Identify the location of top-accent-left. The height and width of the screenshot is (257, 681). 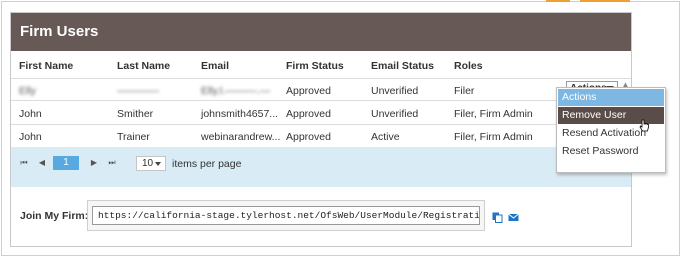
(558, 1).